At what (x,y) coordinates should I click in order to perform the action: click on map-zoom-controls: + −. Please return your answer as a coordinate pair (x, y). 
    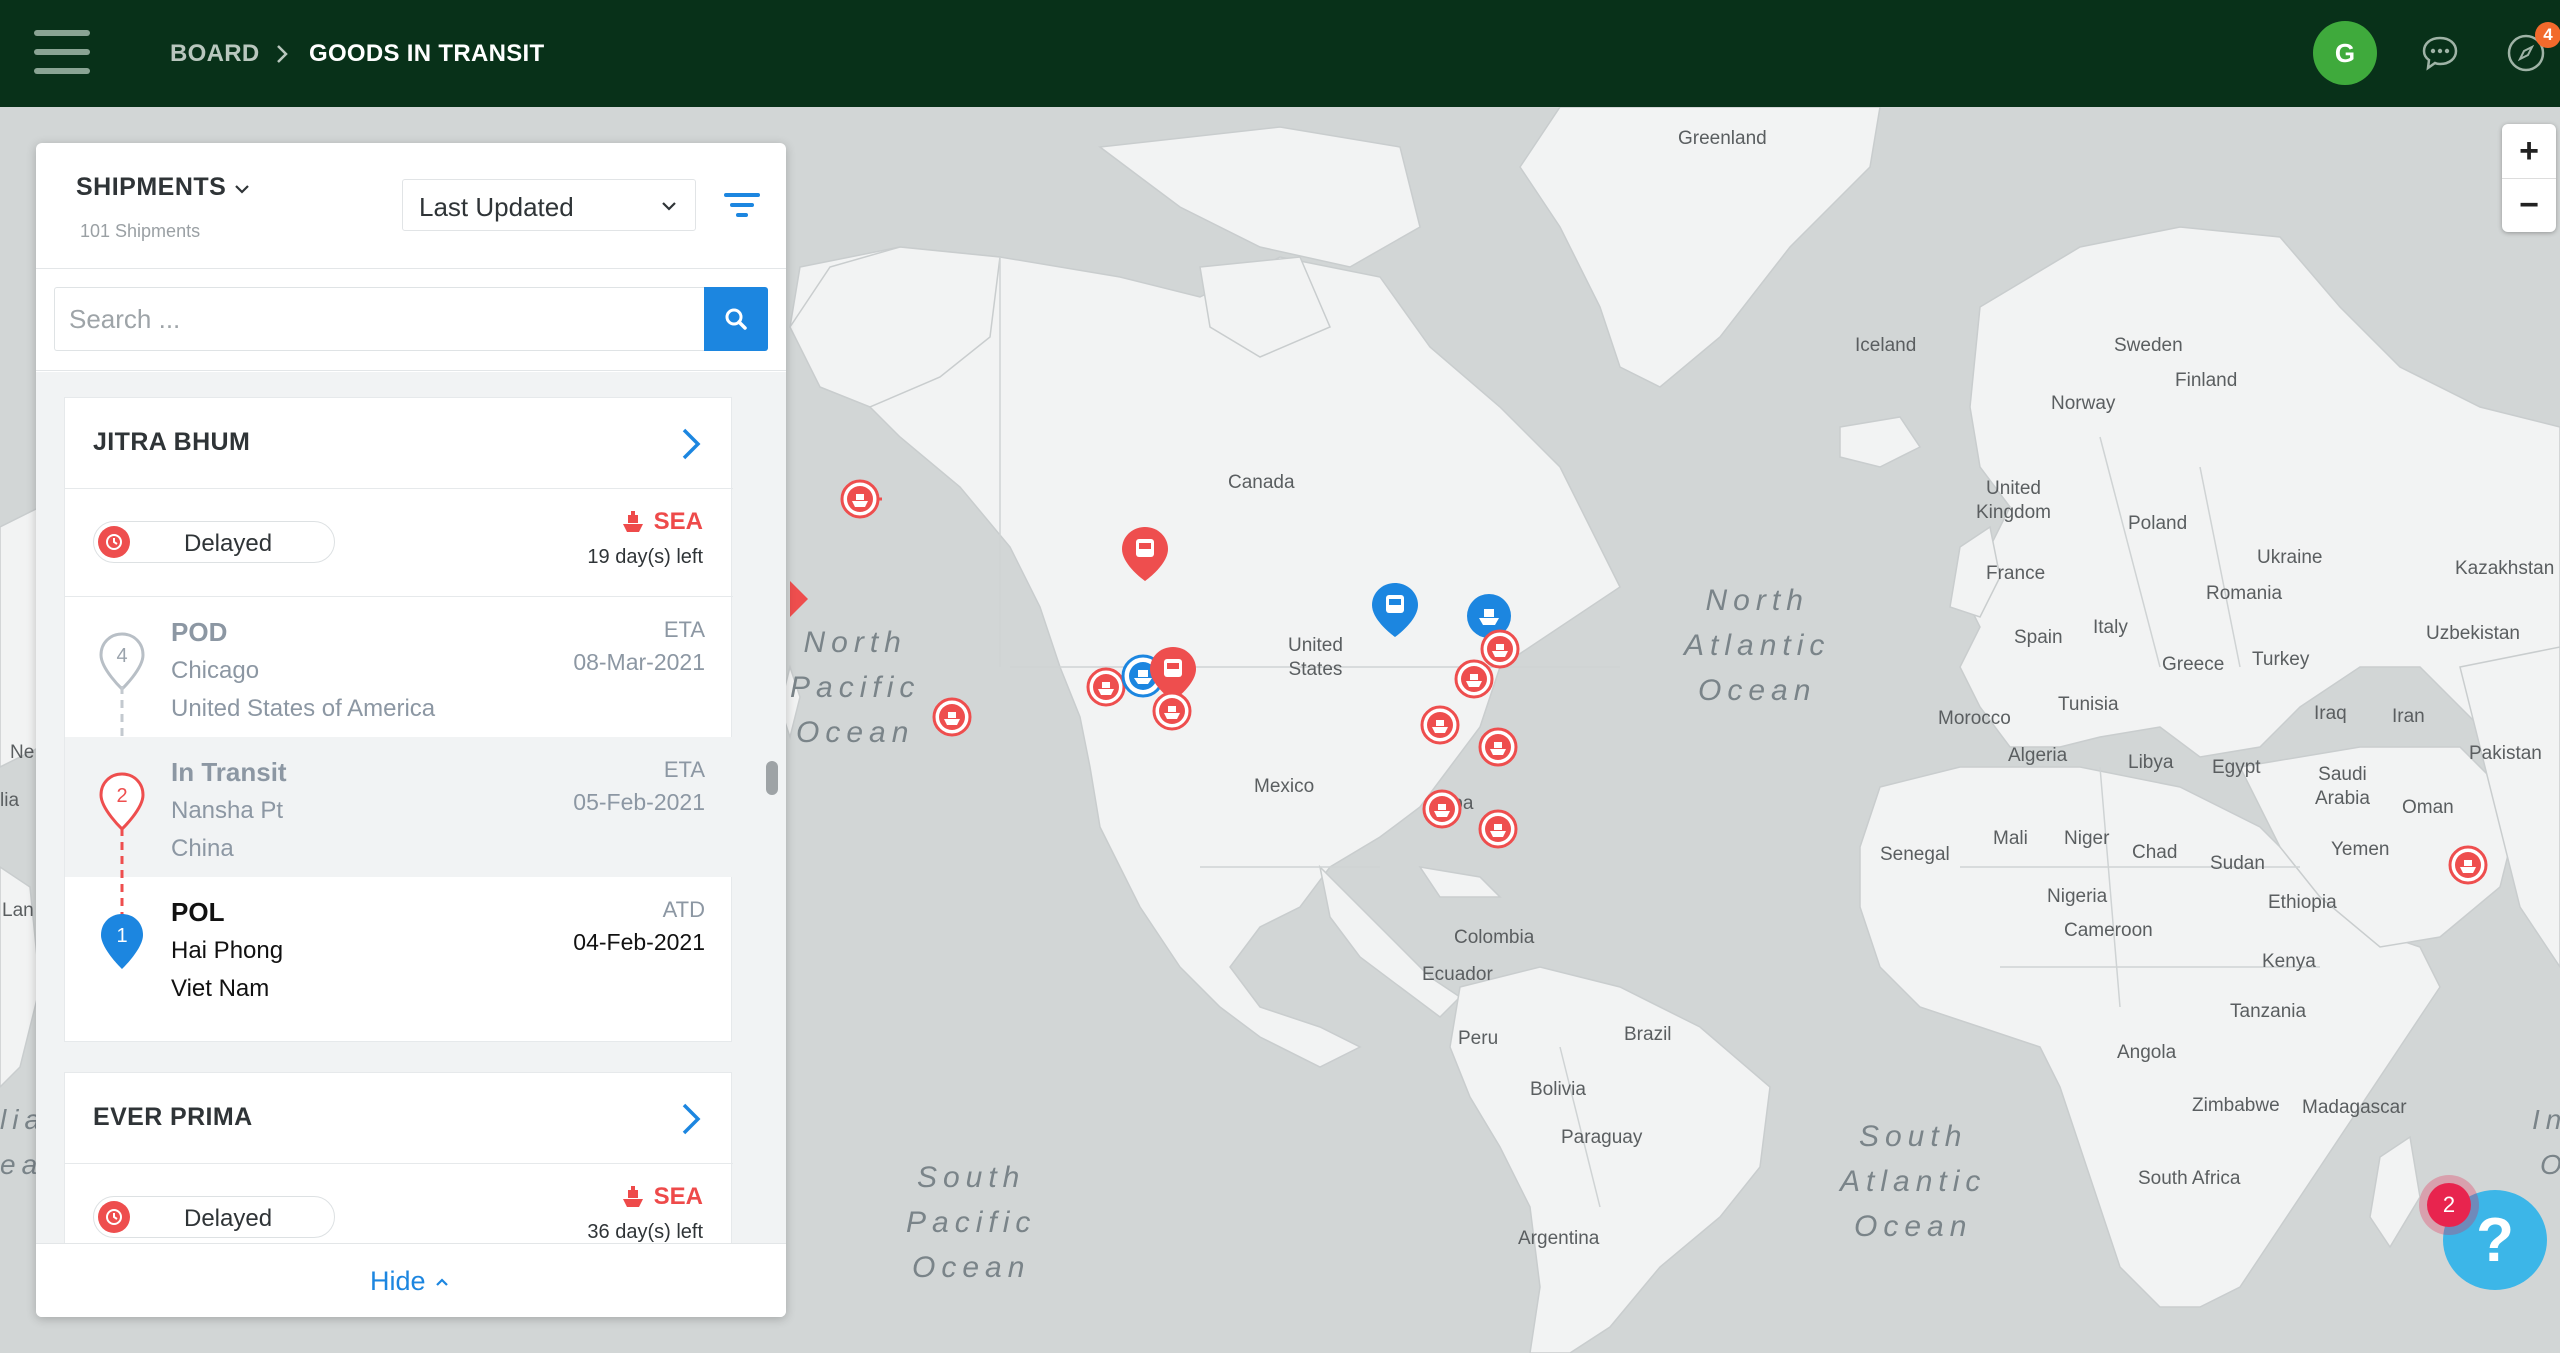
    Looking at the image, I should click on (2529, 178).